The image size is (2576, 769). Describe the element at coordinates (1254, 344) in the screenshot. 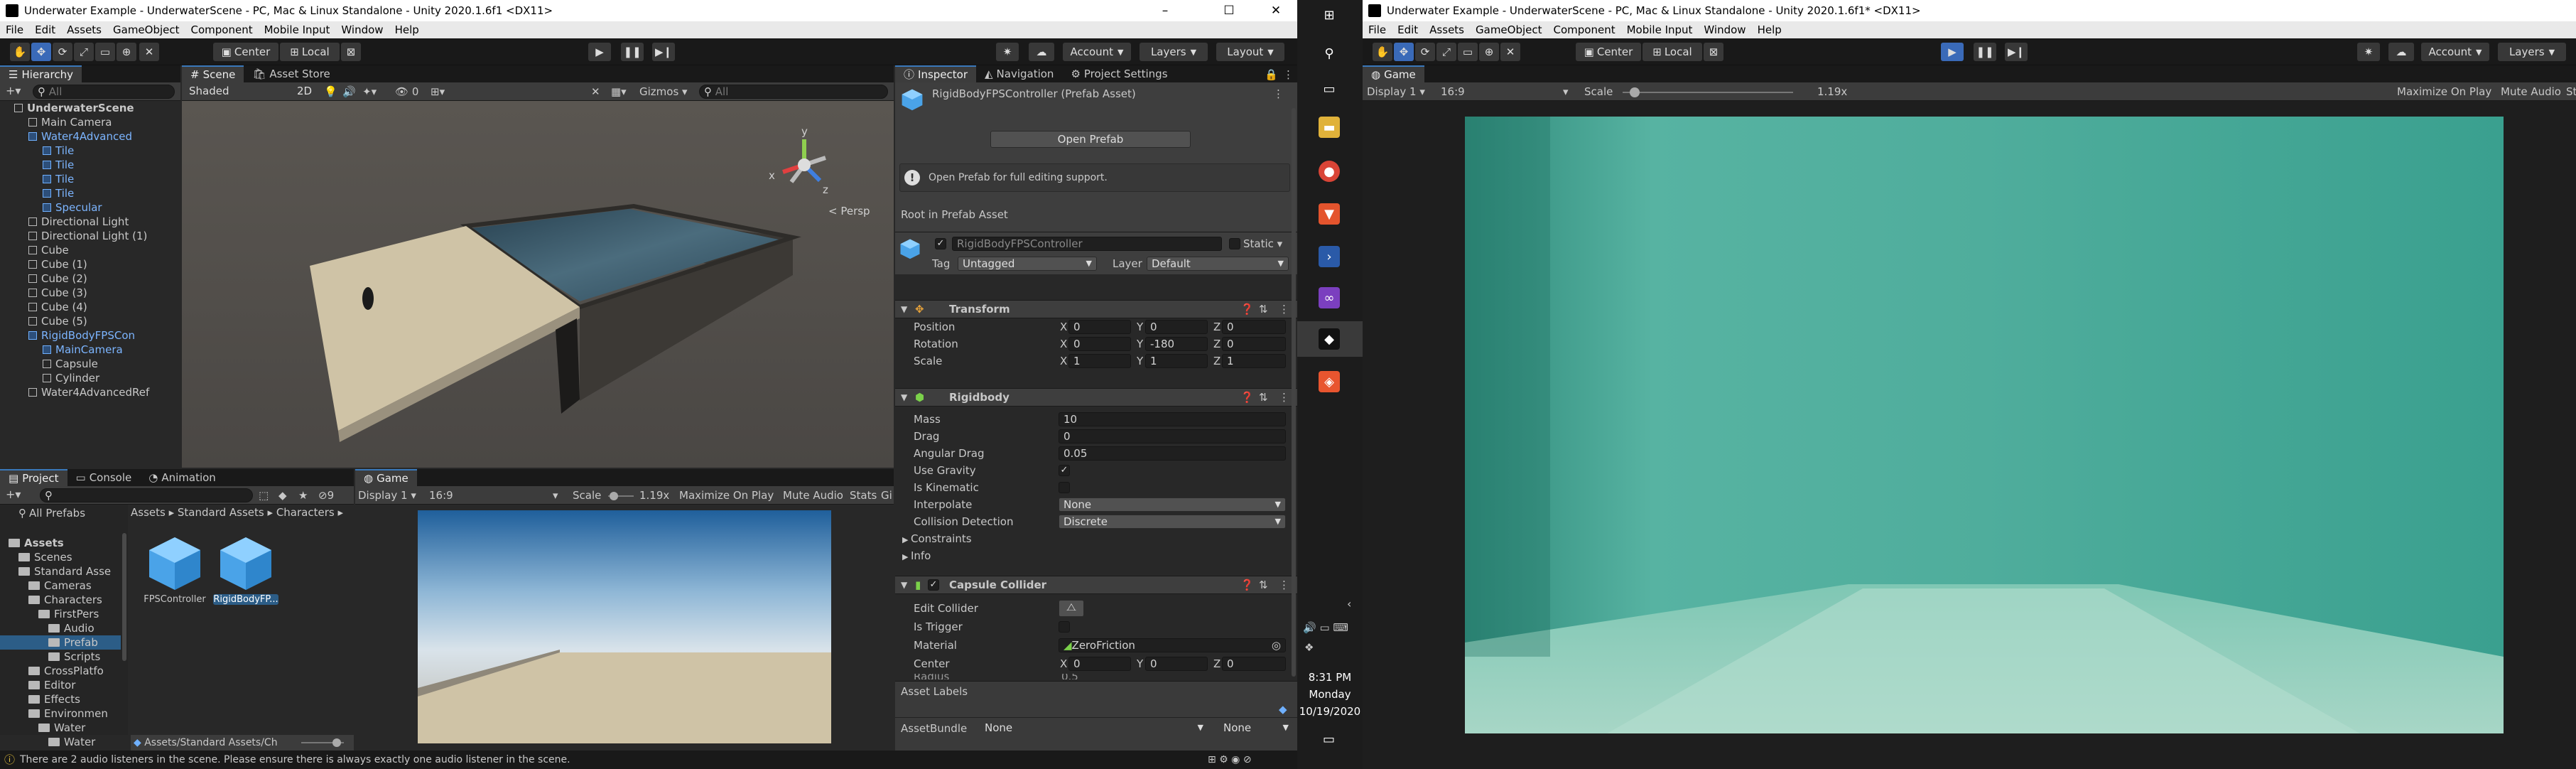

I see `transform-z-field: 0` at that location.